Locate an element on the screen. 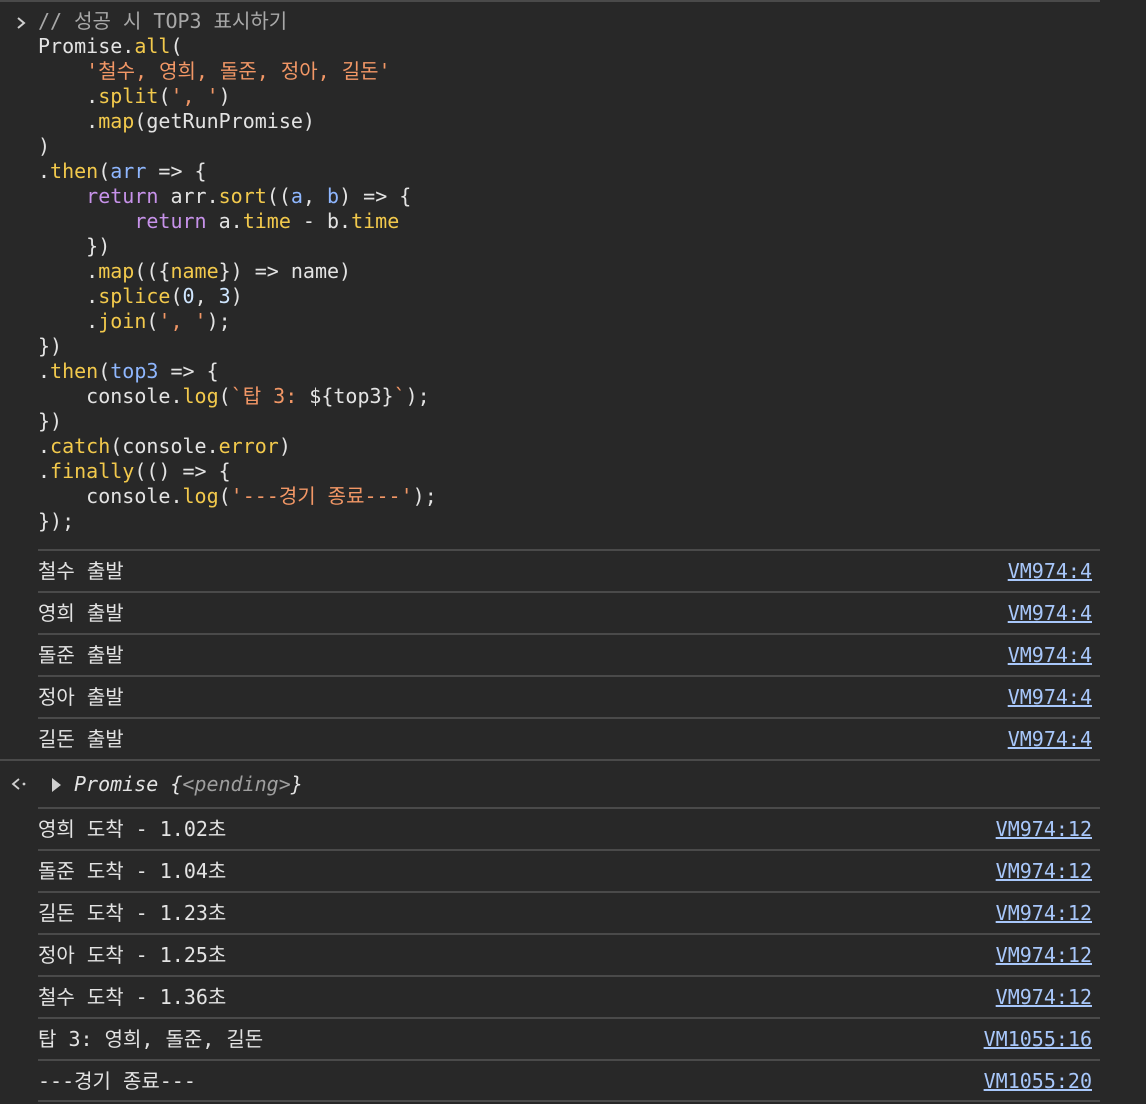  code-token: ', ' is located at coordinates (194, 96).